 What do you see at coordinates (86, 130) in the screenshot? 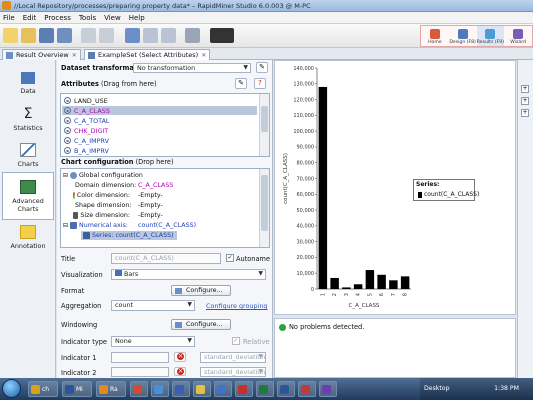
I see `attribute-item: ▪ CHK_DIGIT` at bounding box center [86, 130].